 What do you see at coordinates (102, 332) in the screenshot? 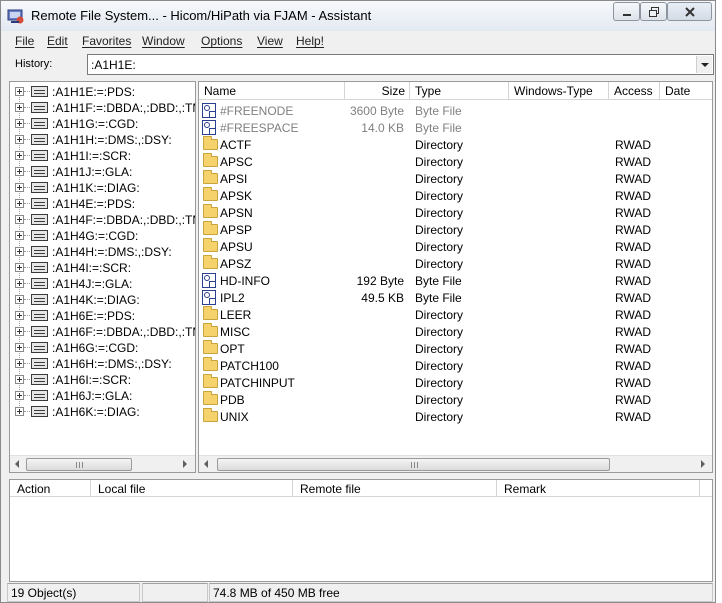
I see `tree-item: :A1H6F:=:DBDA:,:DBD:,:TMD` at bounding box center [102, 332].